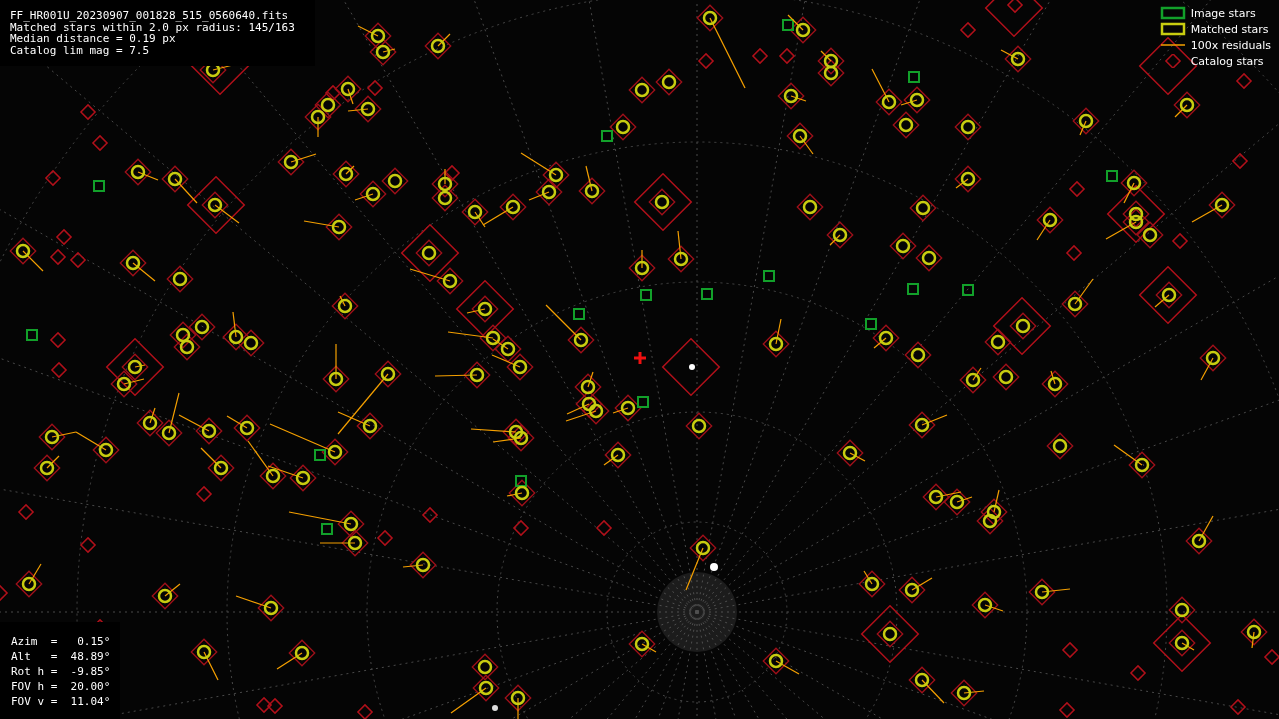  I want to click on legend-label: Catalog stars, so click(1227, 61).